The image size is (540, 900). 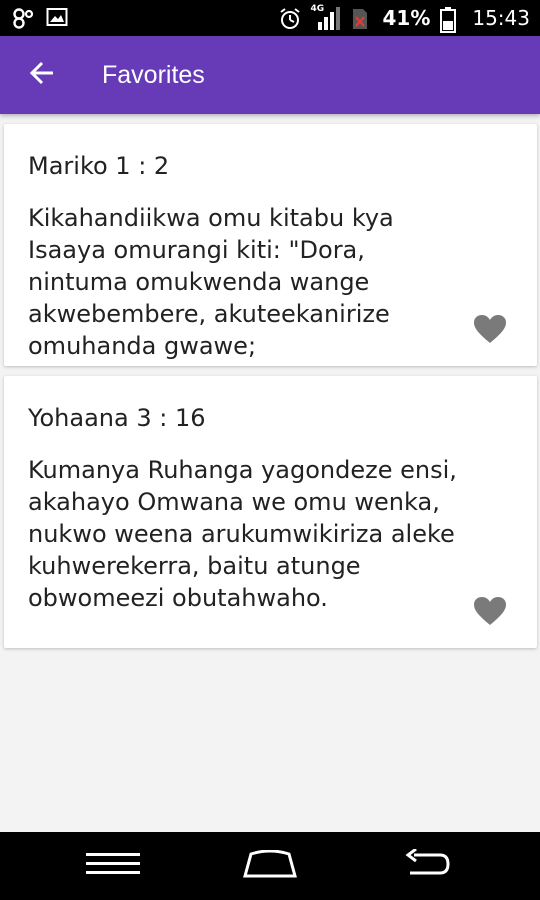 I want to click on verse-reference: Mariko 1 : 2, so click(x=99, y=166).